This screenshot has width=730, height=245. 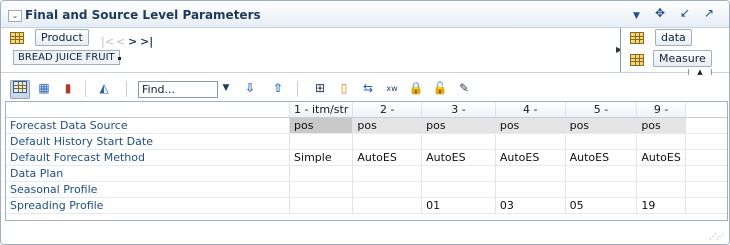 What do you see at coordinates (148, 141) in the screenshot?
I see `row-header: Default History Start Date` at bounding box center [148, 141].